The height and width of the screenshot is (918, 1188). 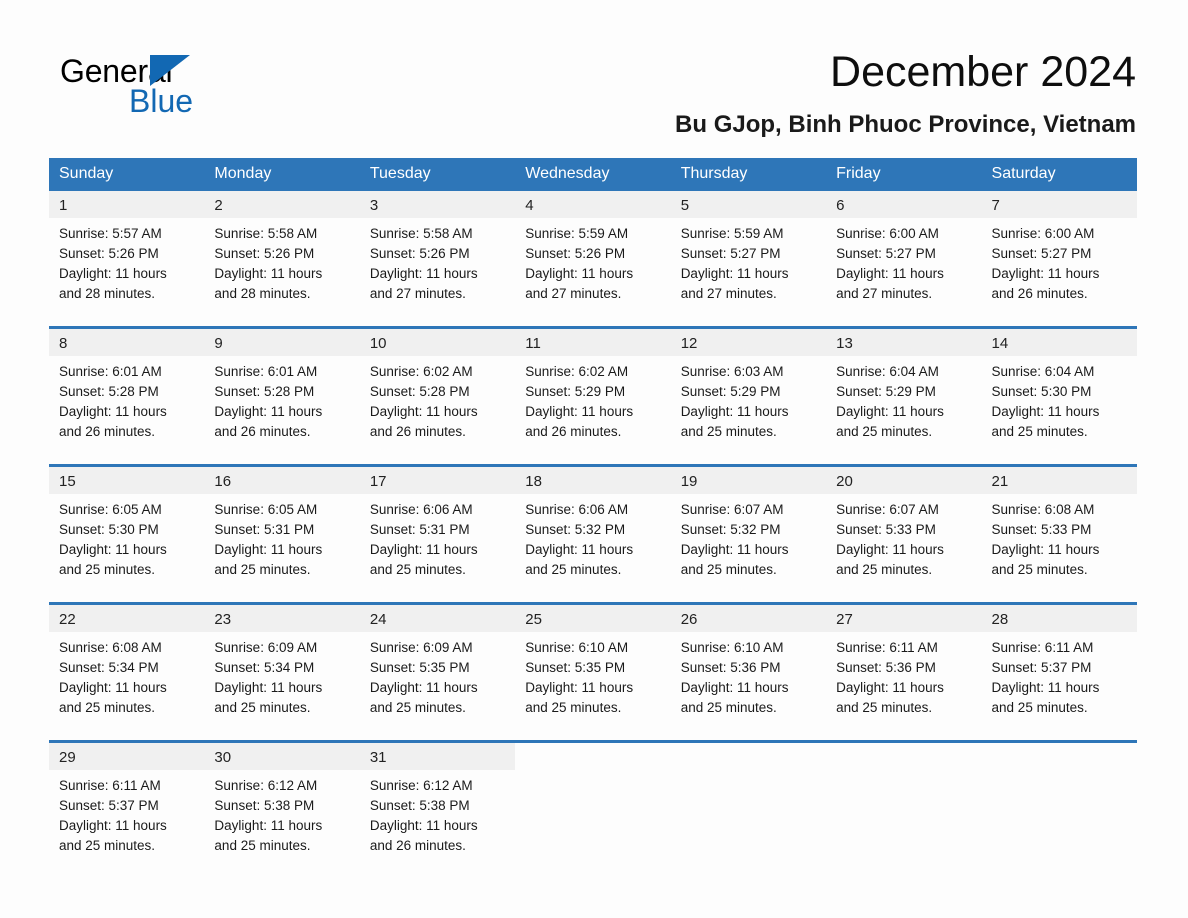 What do you see at coordinates (730, 253) in the screenshot?
I see `sunset-text: Sunset: 5:27 PM` at bounding box center [730, 253].